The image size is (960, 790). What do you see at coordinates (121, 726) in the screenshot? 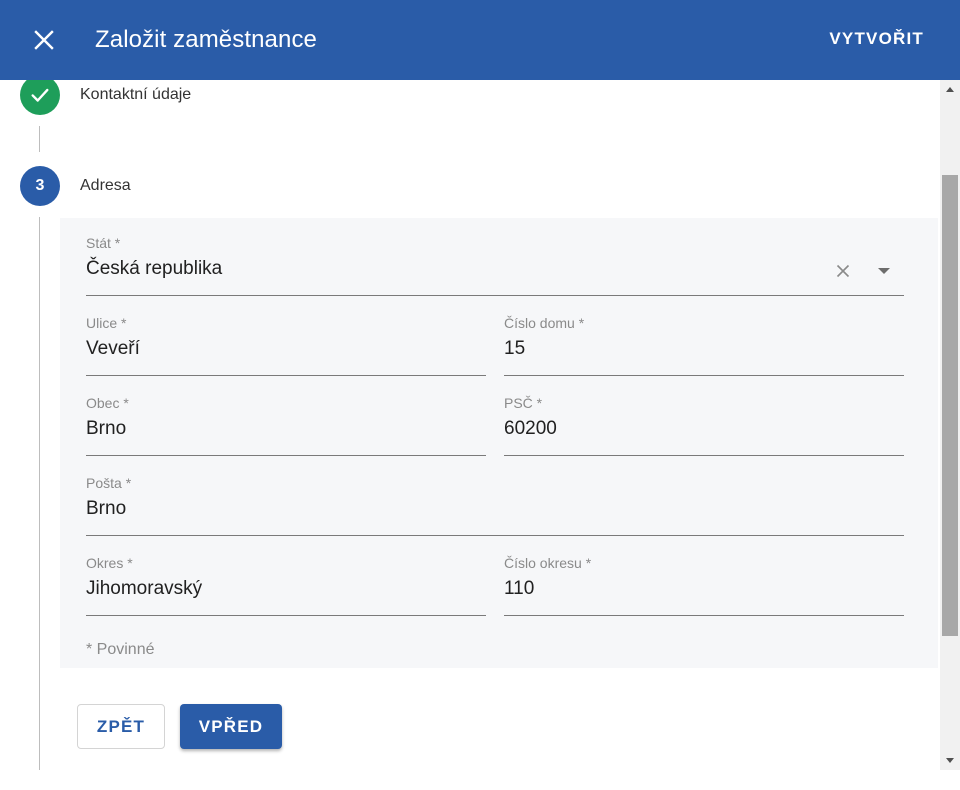
I see `back-button: ZPĚT` at bounding box center [121, 726].